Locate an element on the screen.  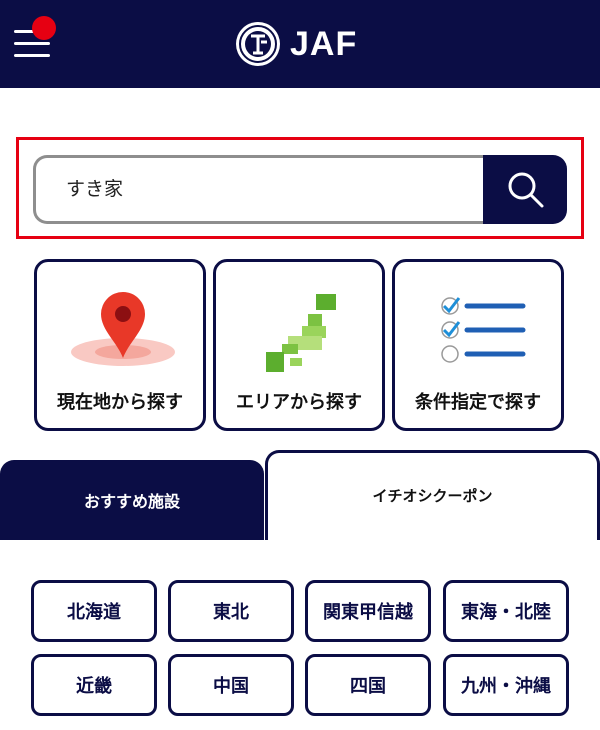
japan-map-icon is located at coordinates (301, 333).